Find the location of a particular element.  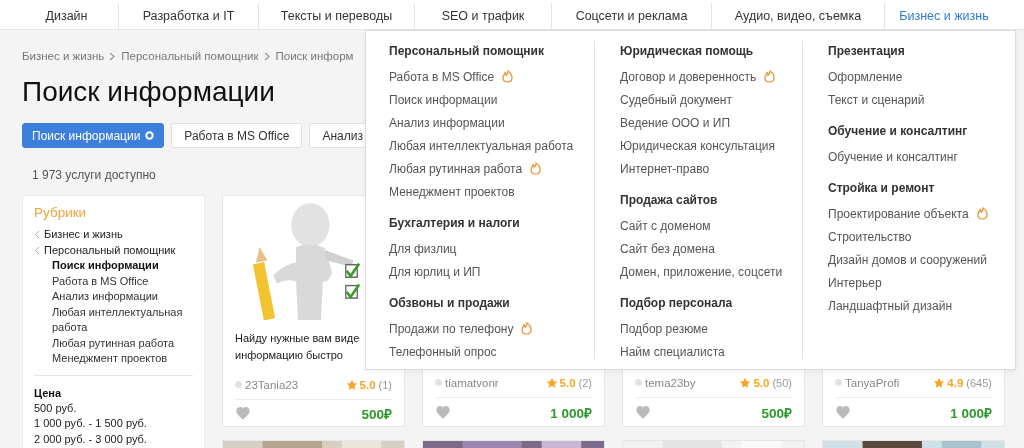

page-title: Поиск информации is located at coordinates (148, 92).